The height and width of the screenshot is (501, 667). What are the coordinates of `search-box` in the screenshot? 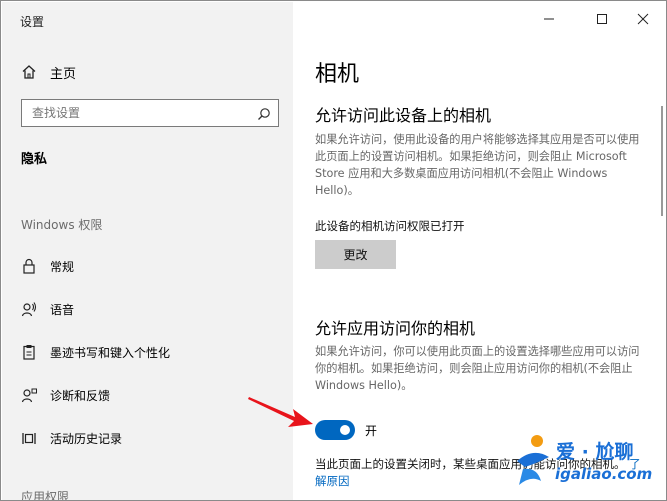 It's located at (150, 113).